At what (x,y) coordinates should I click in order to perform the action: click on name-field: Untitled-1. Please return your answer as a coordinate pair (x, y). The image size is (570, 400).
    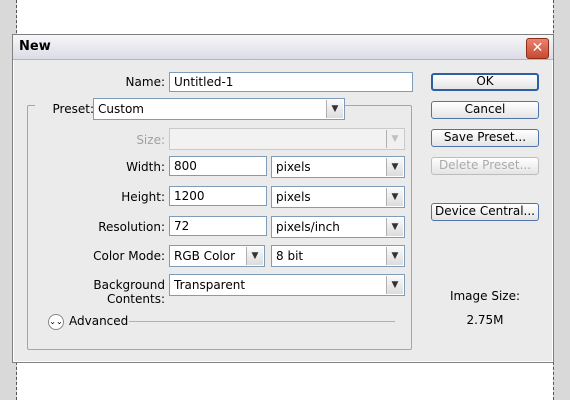
    Looking at the image, I should click on (291, 82).